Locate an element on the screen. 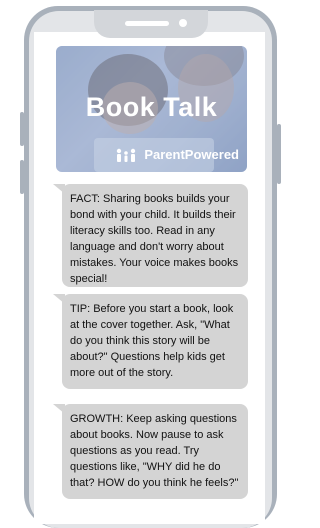 This screenshot has height=528, width=320. power-button is located at coordinates (279, 154).